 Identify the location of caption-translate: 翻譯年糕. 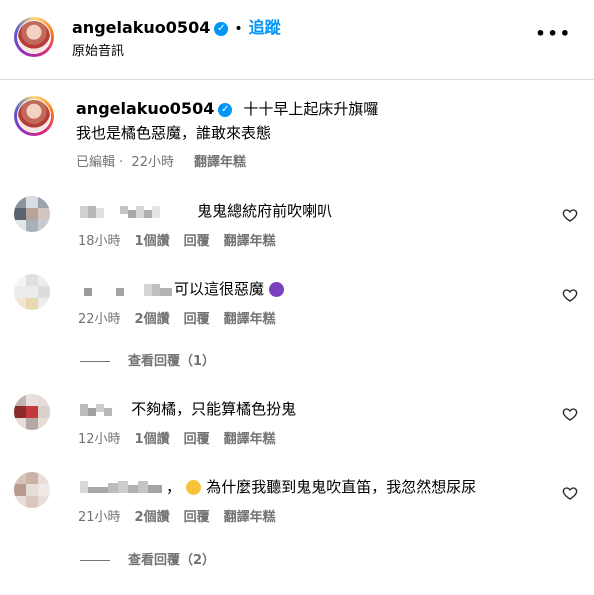
(220, 162).